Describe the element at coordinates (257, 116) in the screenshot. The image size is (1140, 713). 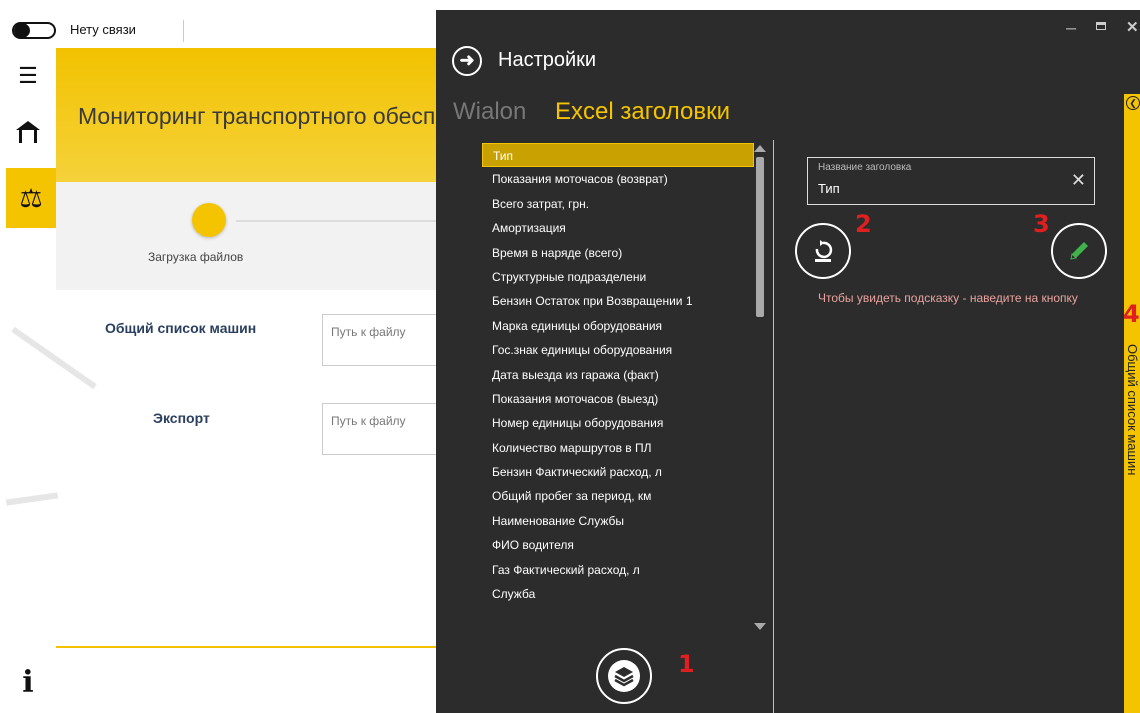
I see `page-title: Мониторинг транспортного обесп` at that location.